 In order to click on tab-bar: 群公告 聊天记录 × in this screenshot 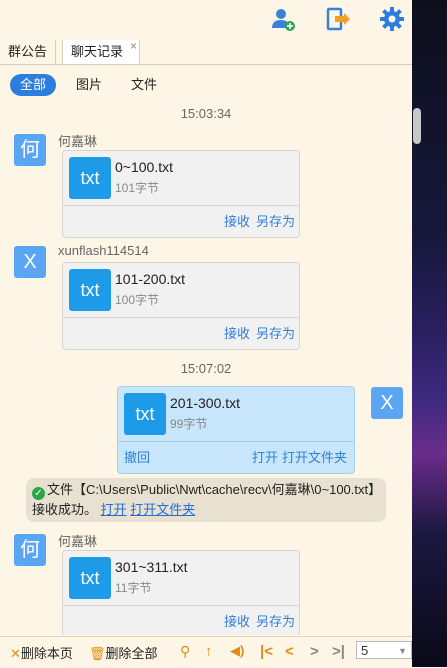, I will do `click(206, 52)`.